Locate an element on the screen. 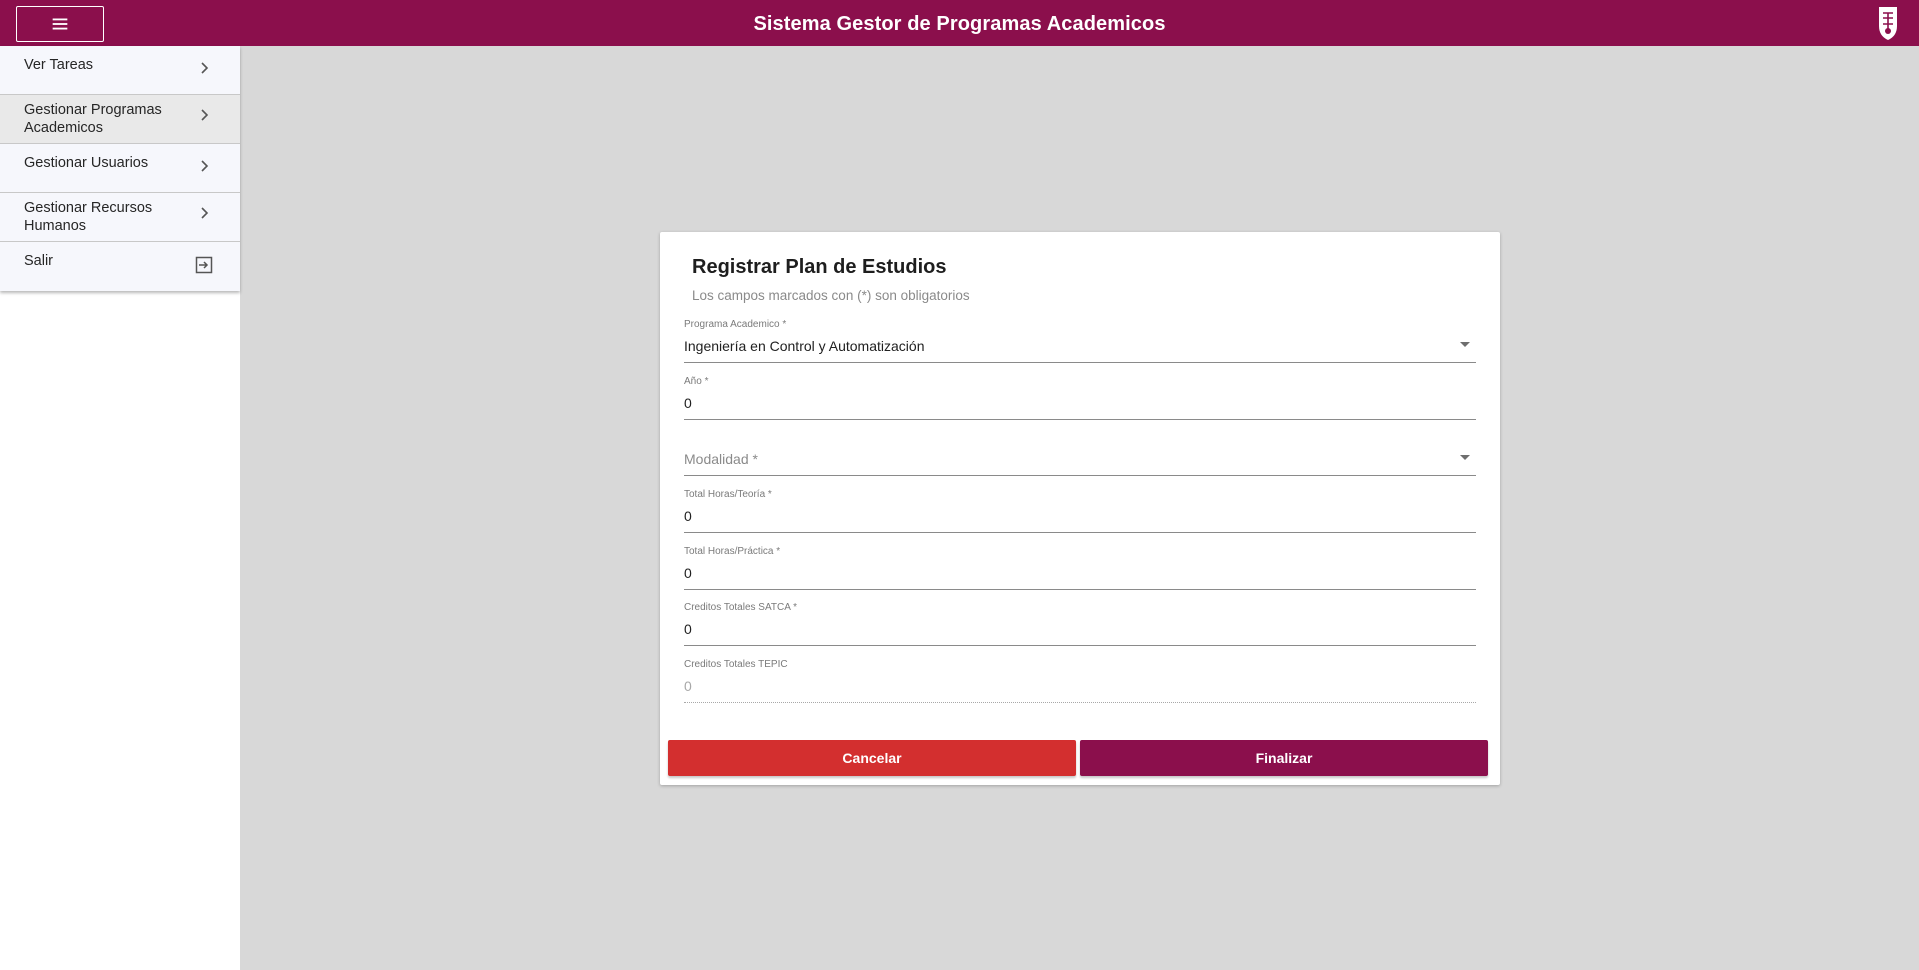  field-label: Total Horas/Teoría * is located at coordinates (728, 494).